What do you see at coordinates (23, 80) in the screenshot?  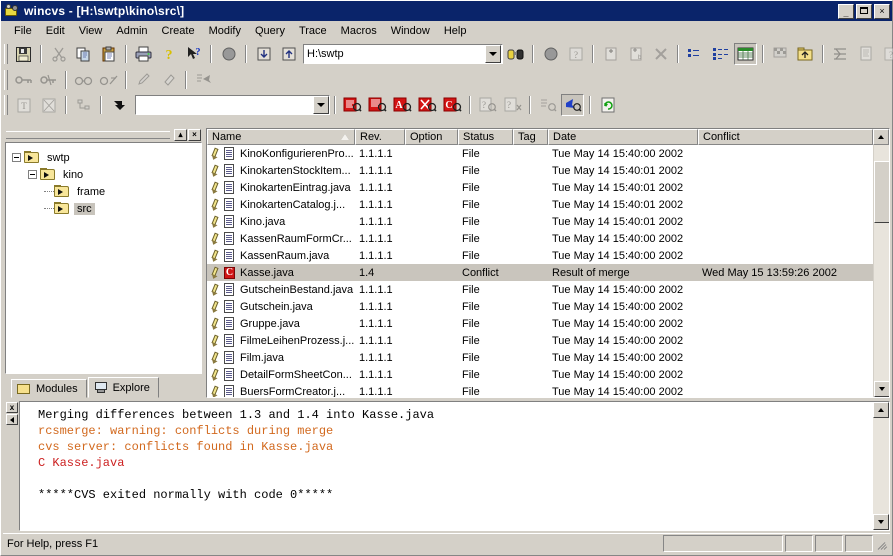 I see `login-button` at bounding box center [23, 80].